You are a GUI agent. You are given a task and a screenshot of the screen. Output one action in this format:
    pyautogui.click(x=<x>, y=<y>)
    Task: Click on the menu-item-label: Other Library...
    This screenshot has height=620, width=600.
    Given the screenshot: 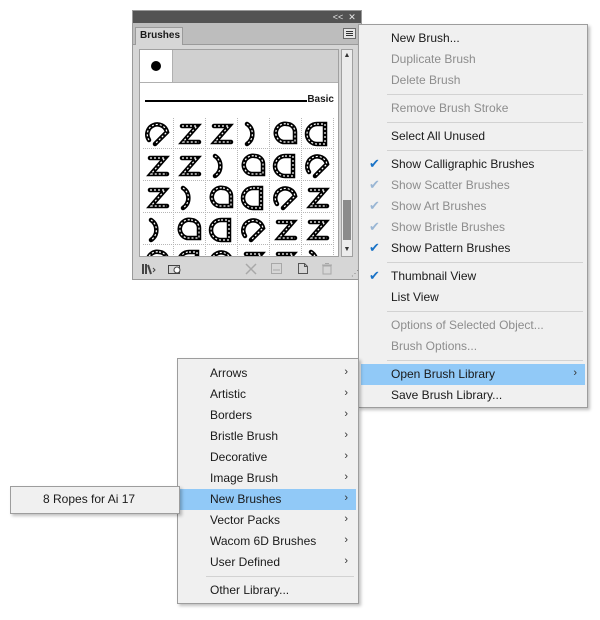 What is the action you would take?
    pyautogui.click(x=250, y=590)
    